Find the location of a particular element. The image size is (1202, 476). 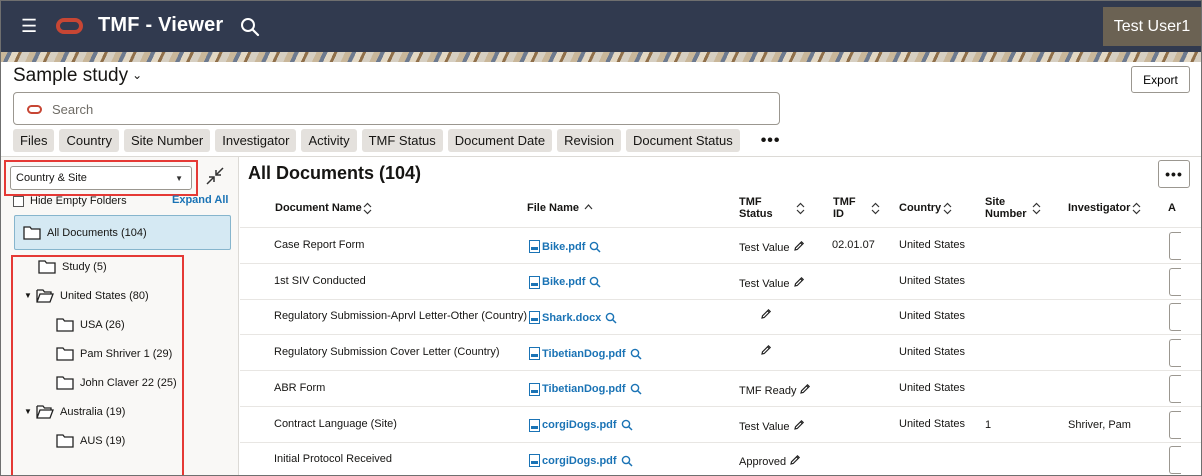

column-header-investigator: Investigator is located at coordinates (1099, 208).